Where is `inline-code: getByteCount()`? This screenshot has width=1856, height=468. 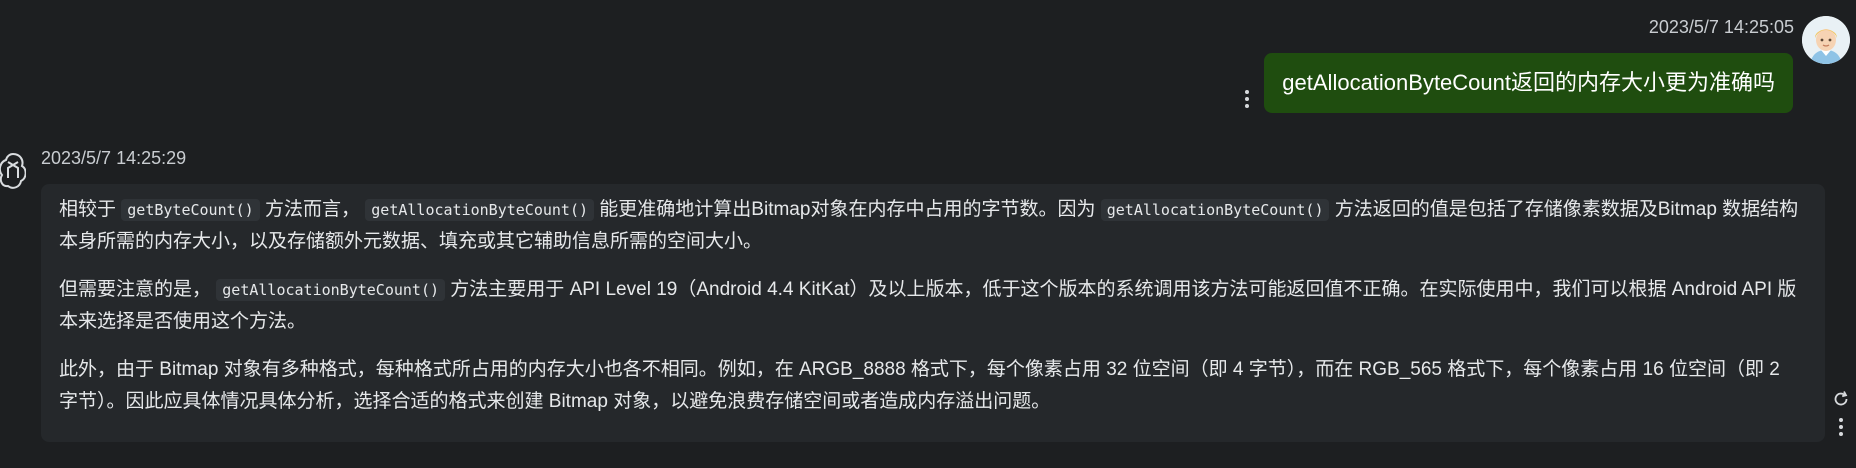
inline-code: getByteCount() is located at coordinates (190, 210).